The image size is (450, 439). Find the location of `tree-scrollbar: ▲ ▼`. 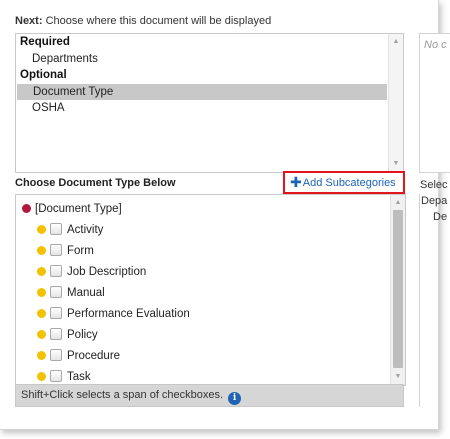

tree-scrollbar: ▲ ▼ is located at coordinates (397, 290).